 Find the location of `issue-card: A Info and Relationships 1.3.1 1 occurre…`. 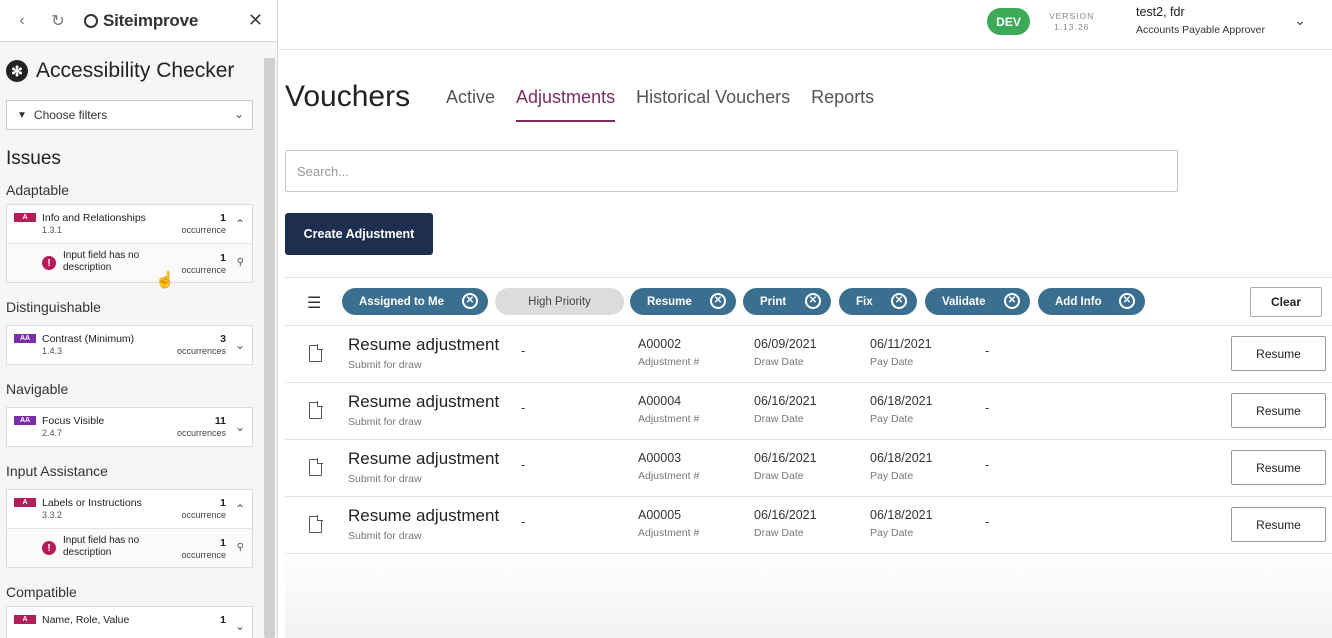

issue-card: A Info and Relationships 1.3.1 1 occurre… is located at coordinates (129, 243).